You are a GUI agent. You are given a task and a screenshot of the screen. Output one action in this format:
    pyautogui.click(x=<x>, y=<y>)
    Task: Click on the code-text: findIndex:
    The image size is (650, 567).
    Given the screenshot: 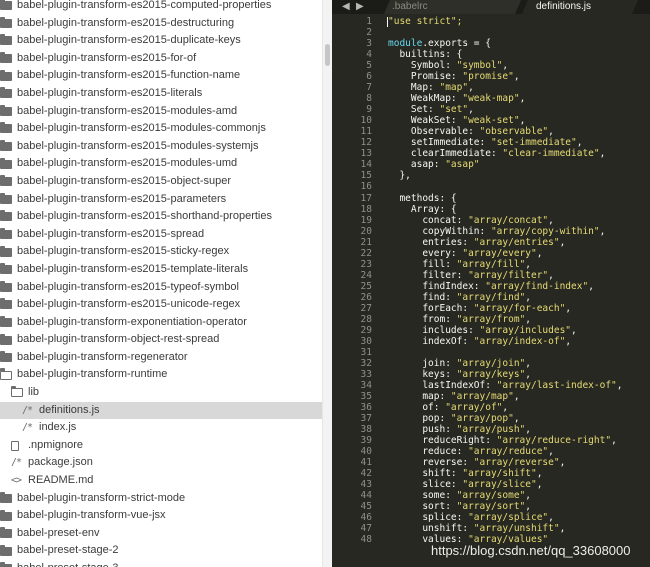 What is the action you would take?
    pyautogui.click(x=437, y=286)
    